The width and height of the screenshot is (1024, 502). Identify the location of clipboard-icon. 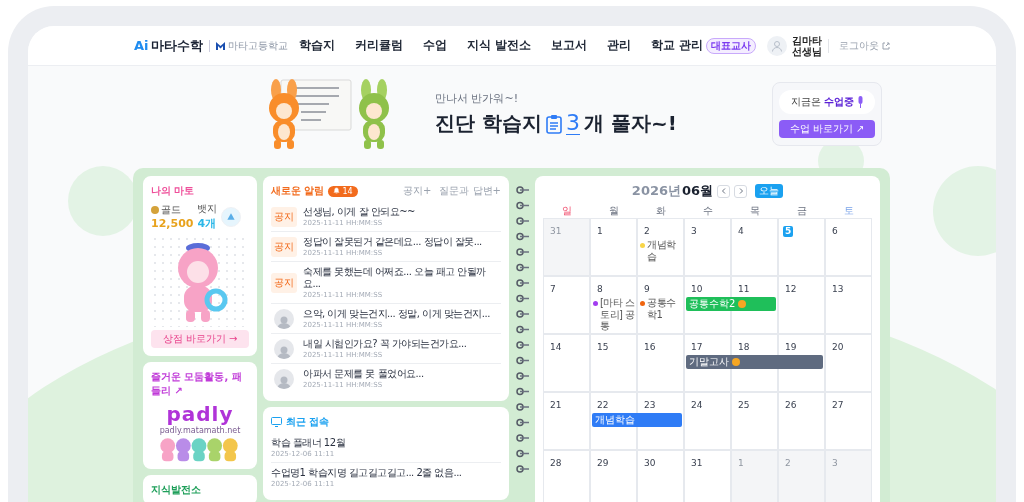
(553, 123).